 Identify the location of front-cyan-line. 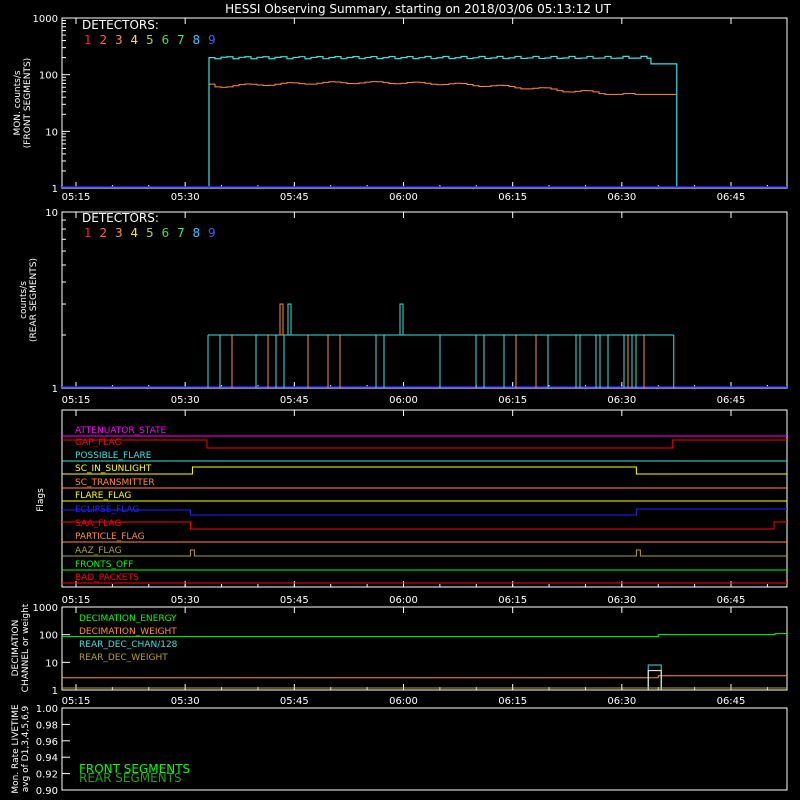
(443, 122).